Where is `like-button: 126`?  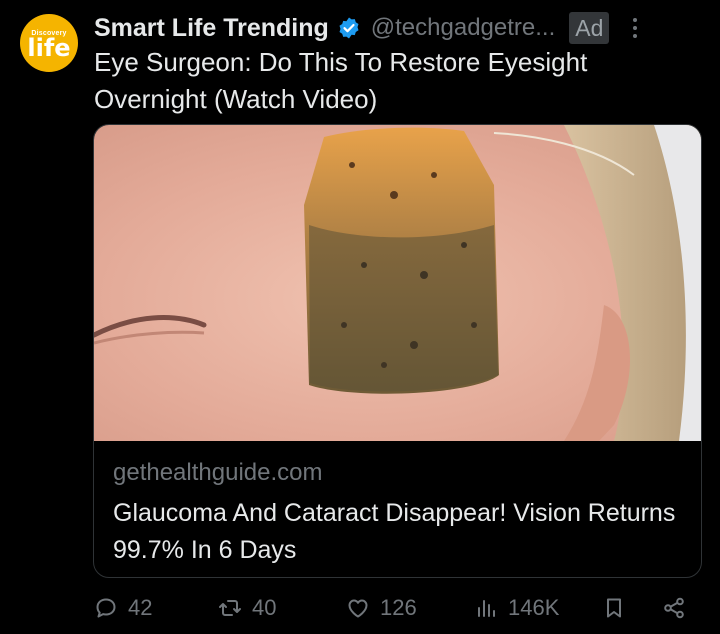
like-button: 126 is located at coordinates (381, 608).